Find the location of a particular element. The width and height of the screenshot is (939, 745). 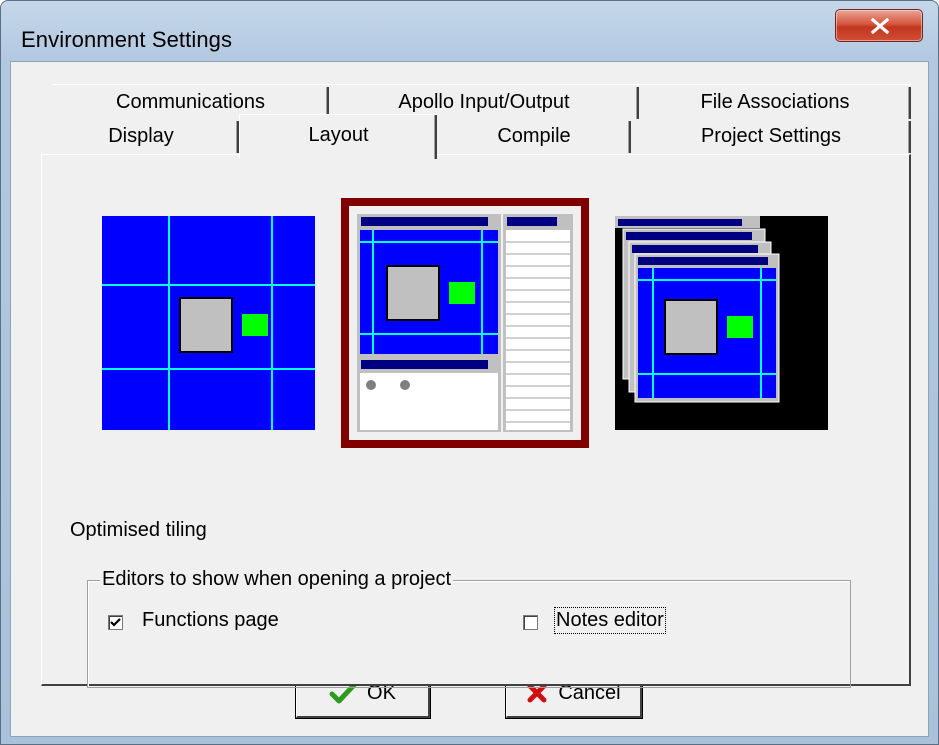

tab-file-associations: File Associations is located at coordinates (775, 101).